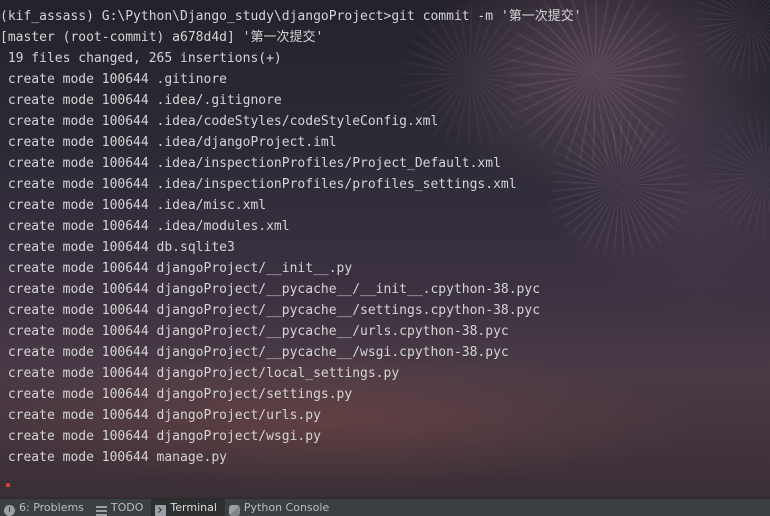 The width and height of the screenshot is (770, 516). I want to click on tab-python-console-label: Python Console, so click(286, 507).